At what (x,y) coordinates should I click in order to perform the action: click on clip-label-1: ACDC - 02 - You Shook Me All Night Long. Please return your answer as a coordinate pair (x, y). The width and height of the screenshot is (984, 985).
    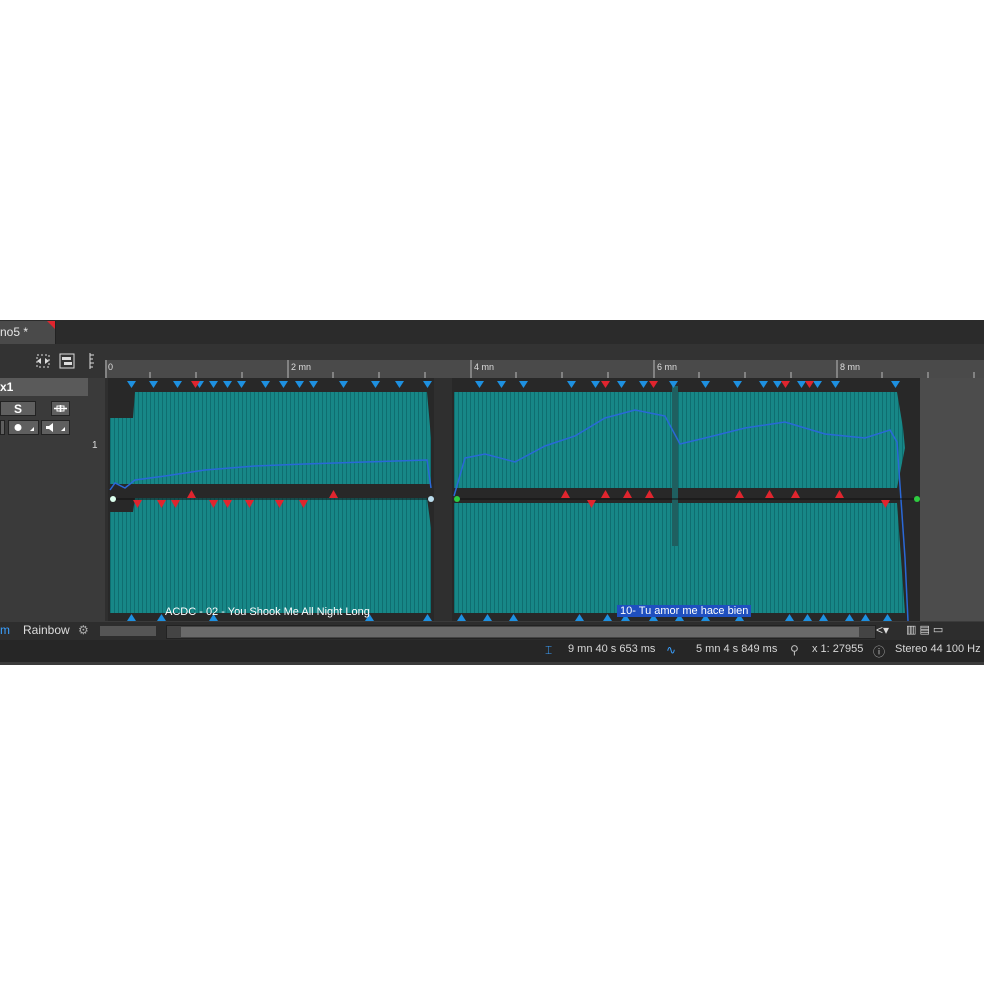
    Looking at the image, I should click on (267, 612).